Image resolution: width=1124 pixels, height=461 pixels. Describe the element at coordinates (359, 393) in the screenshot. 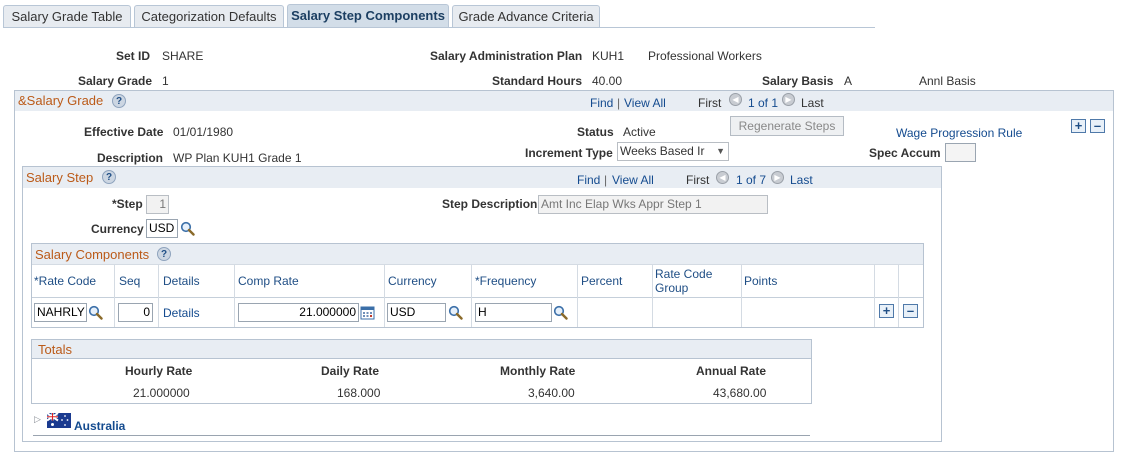

I see `daily-rate-value: 168.000` at that location.